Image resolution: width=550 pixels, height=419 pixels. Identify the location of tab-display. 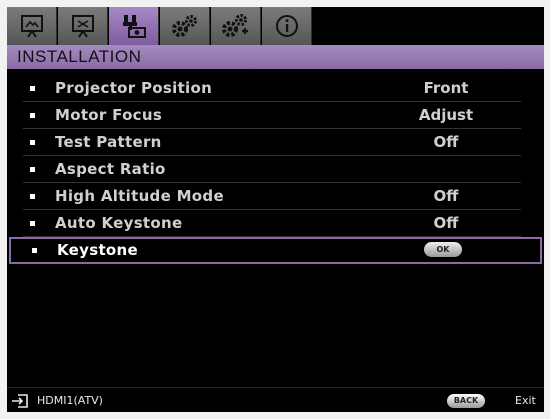
(32, 26).